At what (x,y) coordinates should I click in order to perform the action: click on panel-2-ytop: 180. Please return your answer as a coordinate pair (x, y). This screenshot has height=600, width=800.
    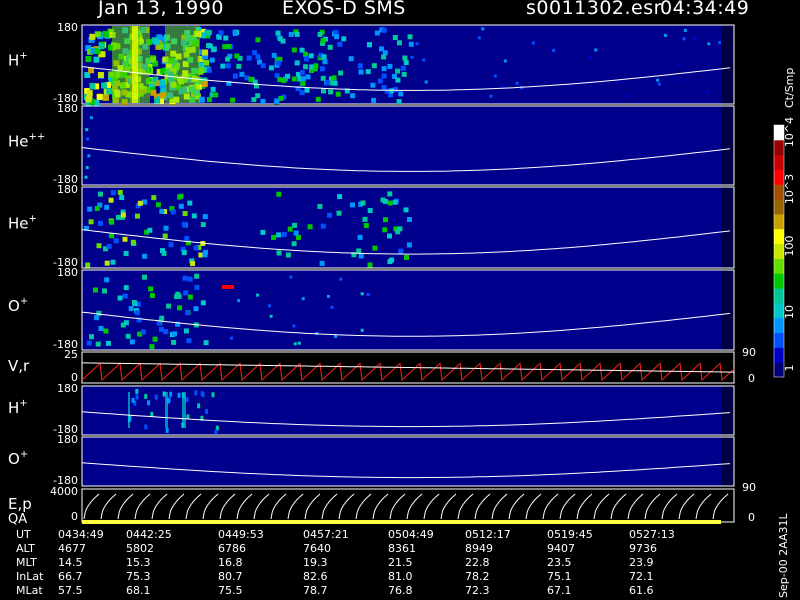
    Looking at the image, I should click on (67, 189).